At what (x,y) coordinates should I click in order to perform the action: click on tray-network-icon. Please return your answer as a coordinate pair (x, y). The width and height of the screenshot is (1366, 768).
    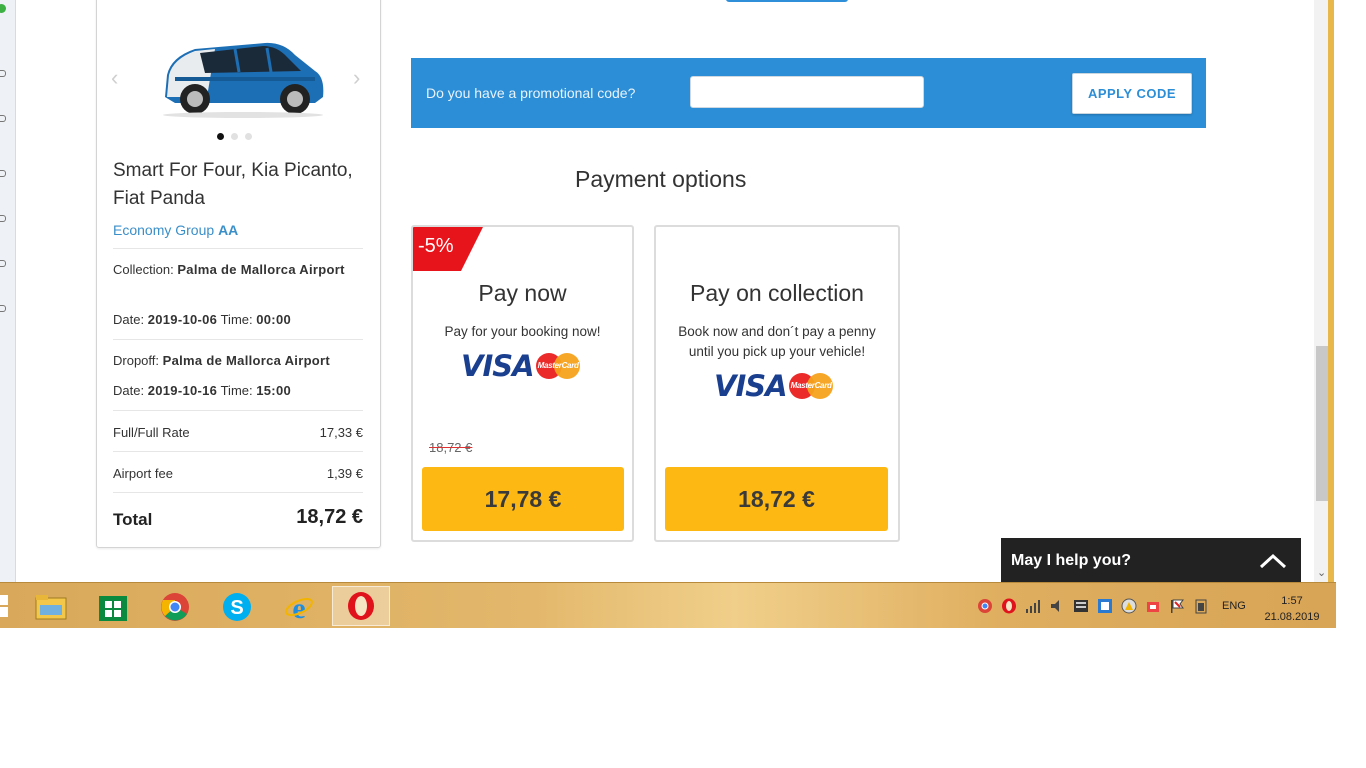
    Looking at the image, I should click on (1105, 606).